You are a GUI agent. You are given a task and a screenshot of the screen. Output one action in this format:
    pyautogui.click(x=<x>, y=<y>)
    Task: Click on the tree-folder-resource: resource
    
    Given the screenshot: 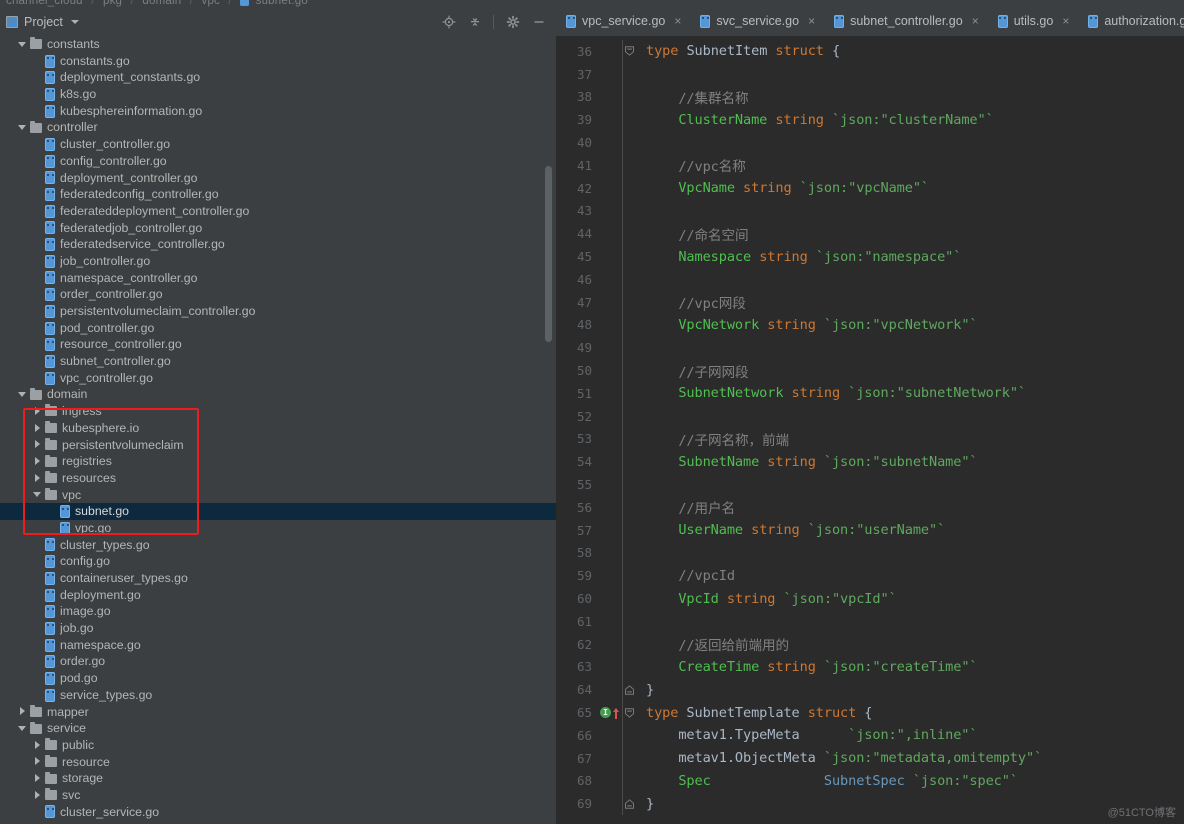 What is the action you would take?
    pyautogui.click(x=278, y=762)
    